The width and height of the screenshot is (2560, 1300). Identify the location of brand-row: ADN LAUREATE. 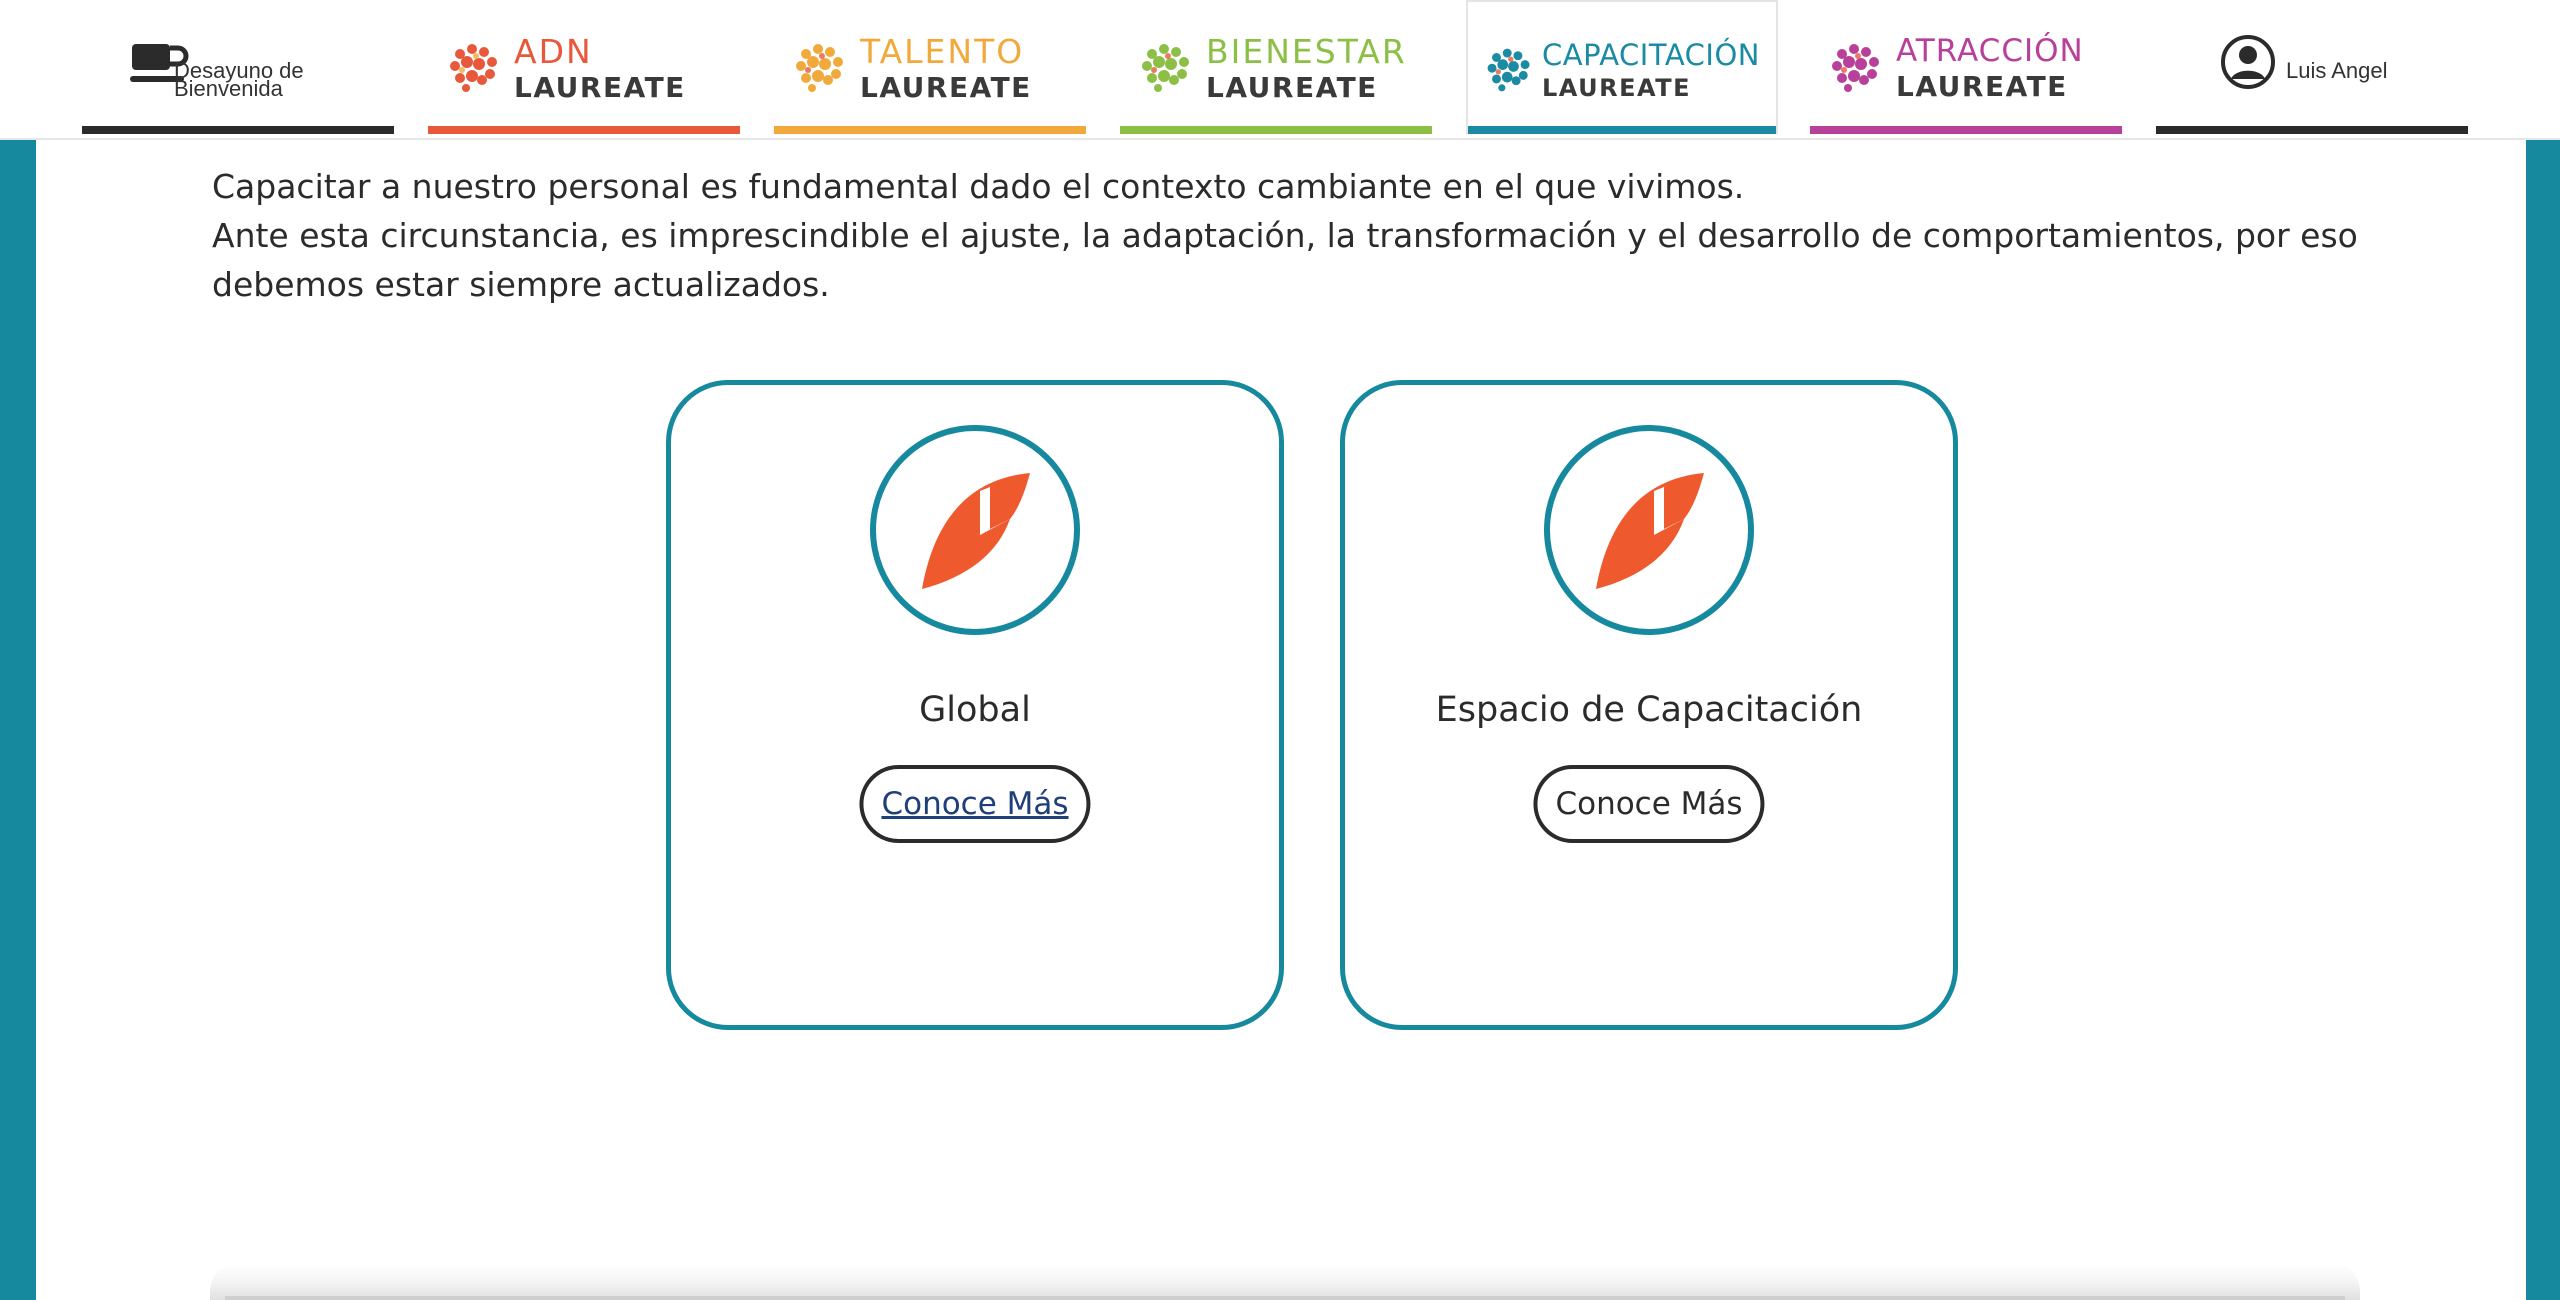
(588, 68).